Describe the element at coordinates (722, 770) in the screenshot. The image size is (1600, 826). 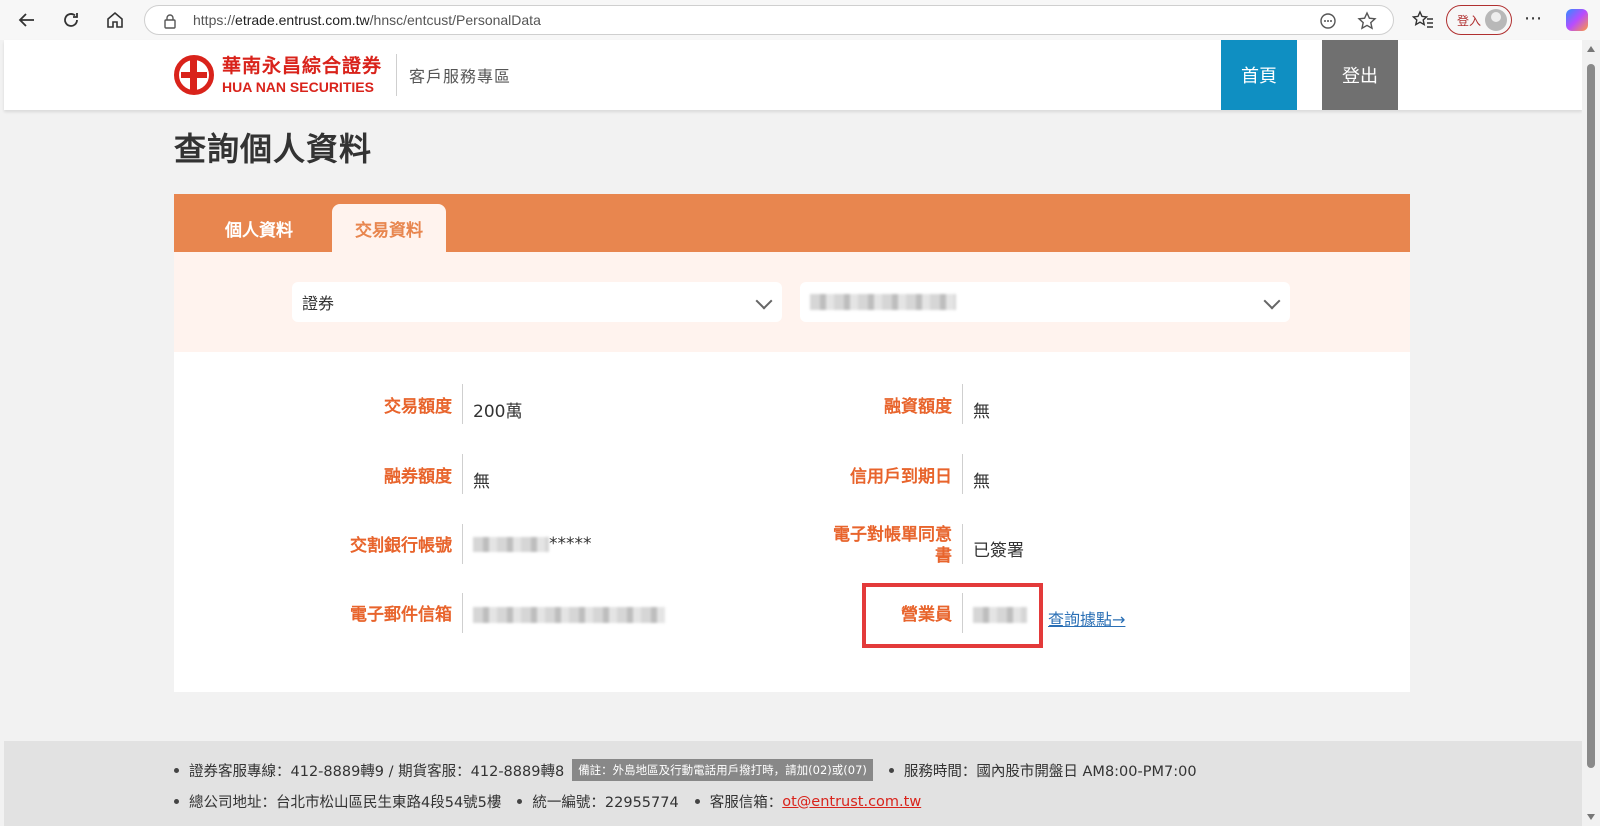
I see `footer-note-badge: 備註：外島地區及行動電話用戶撥打時，請加(02)或(07)` at that location.